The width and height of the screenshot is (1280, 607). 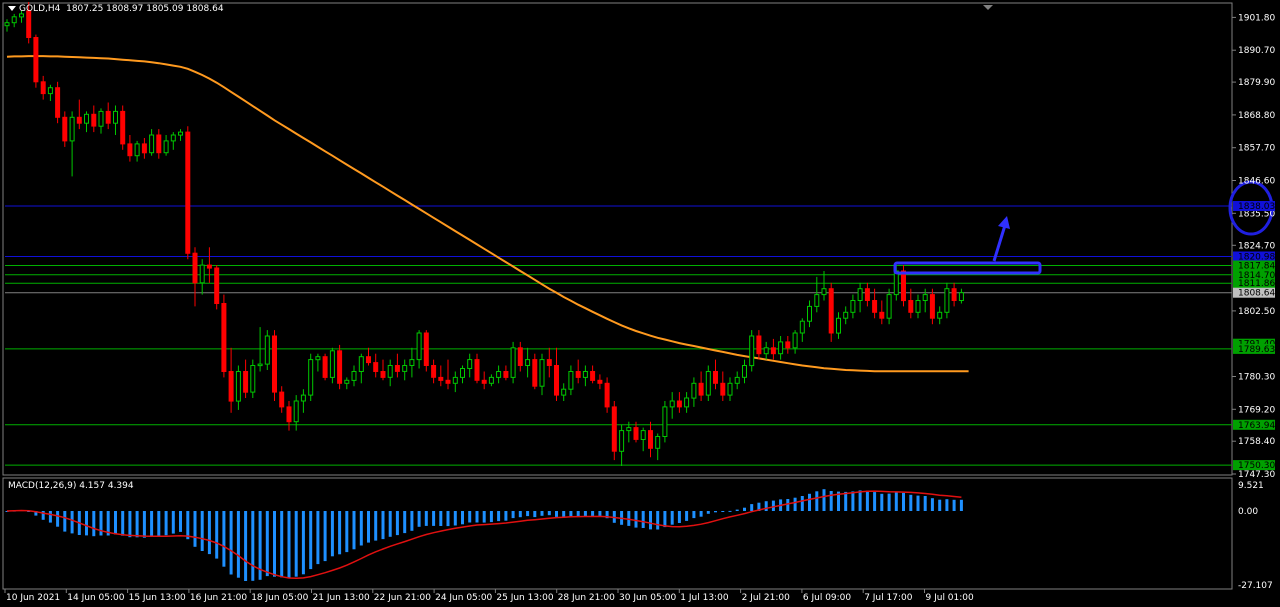 What do you see at coordinates (1083, 227) in the screenshot?
I see `annotations` at bounding box center [1083, 227].